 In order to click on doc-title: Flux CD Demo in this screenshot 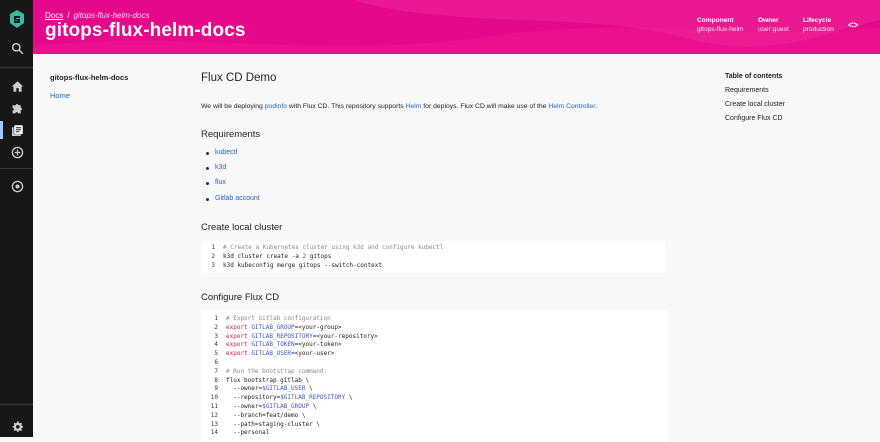, I will do `click(239, 78)`.